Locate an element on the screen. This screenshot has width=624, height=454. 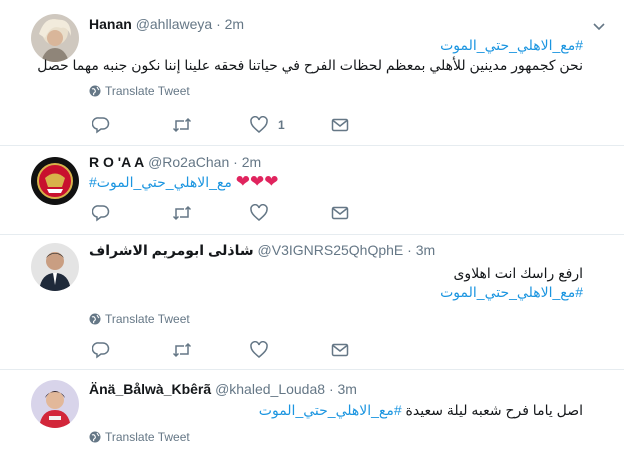
tweet-header: Hanan @ahllaweya · 2m is located at coordinates (166, 24).